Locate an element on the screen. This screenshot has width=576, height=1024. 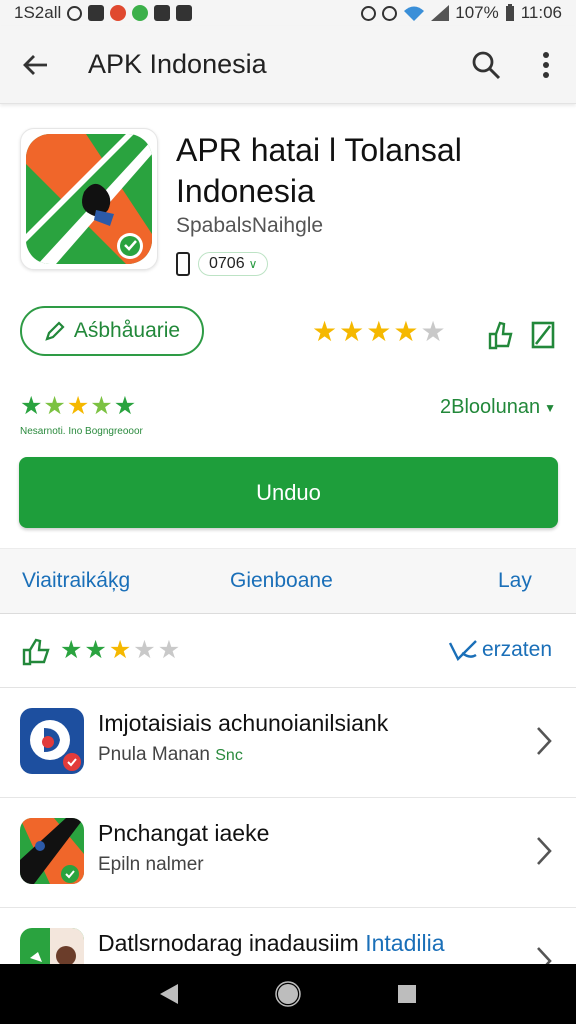
more-options-button is located at coordinates (546, 65).